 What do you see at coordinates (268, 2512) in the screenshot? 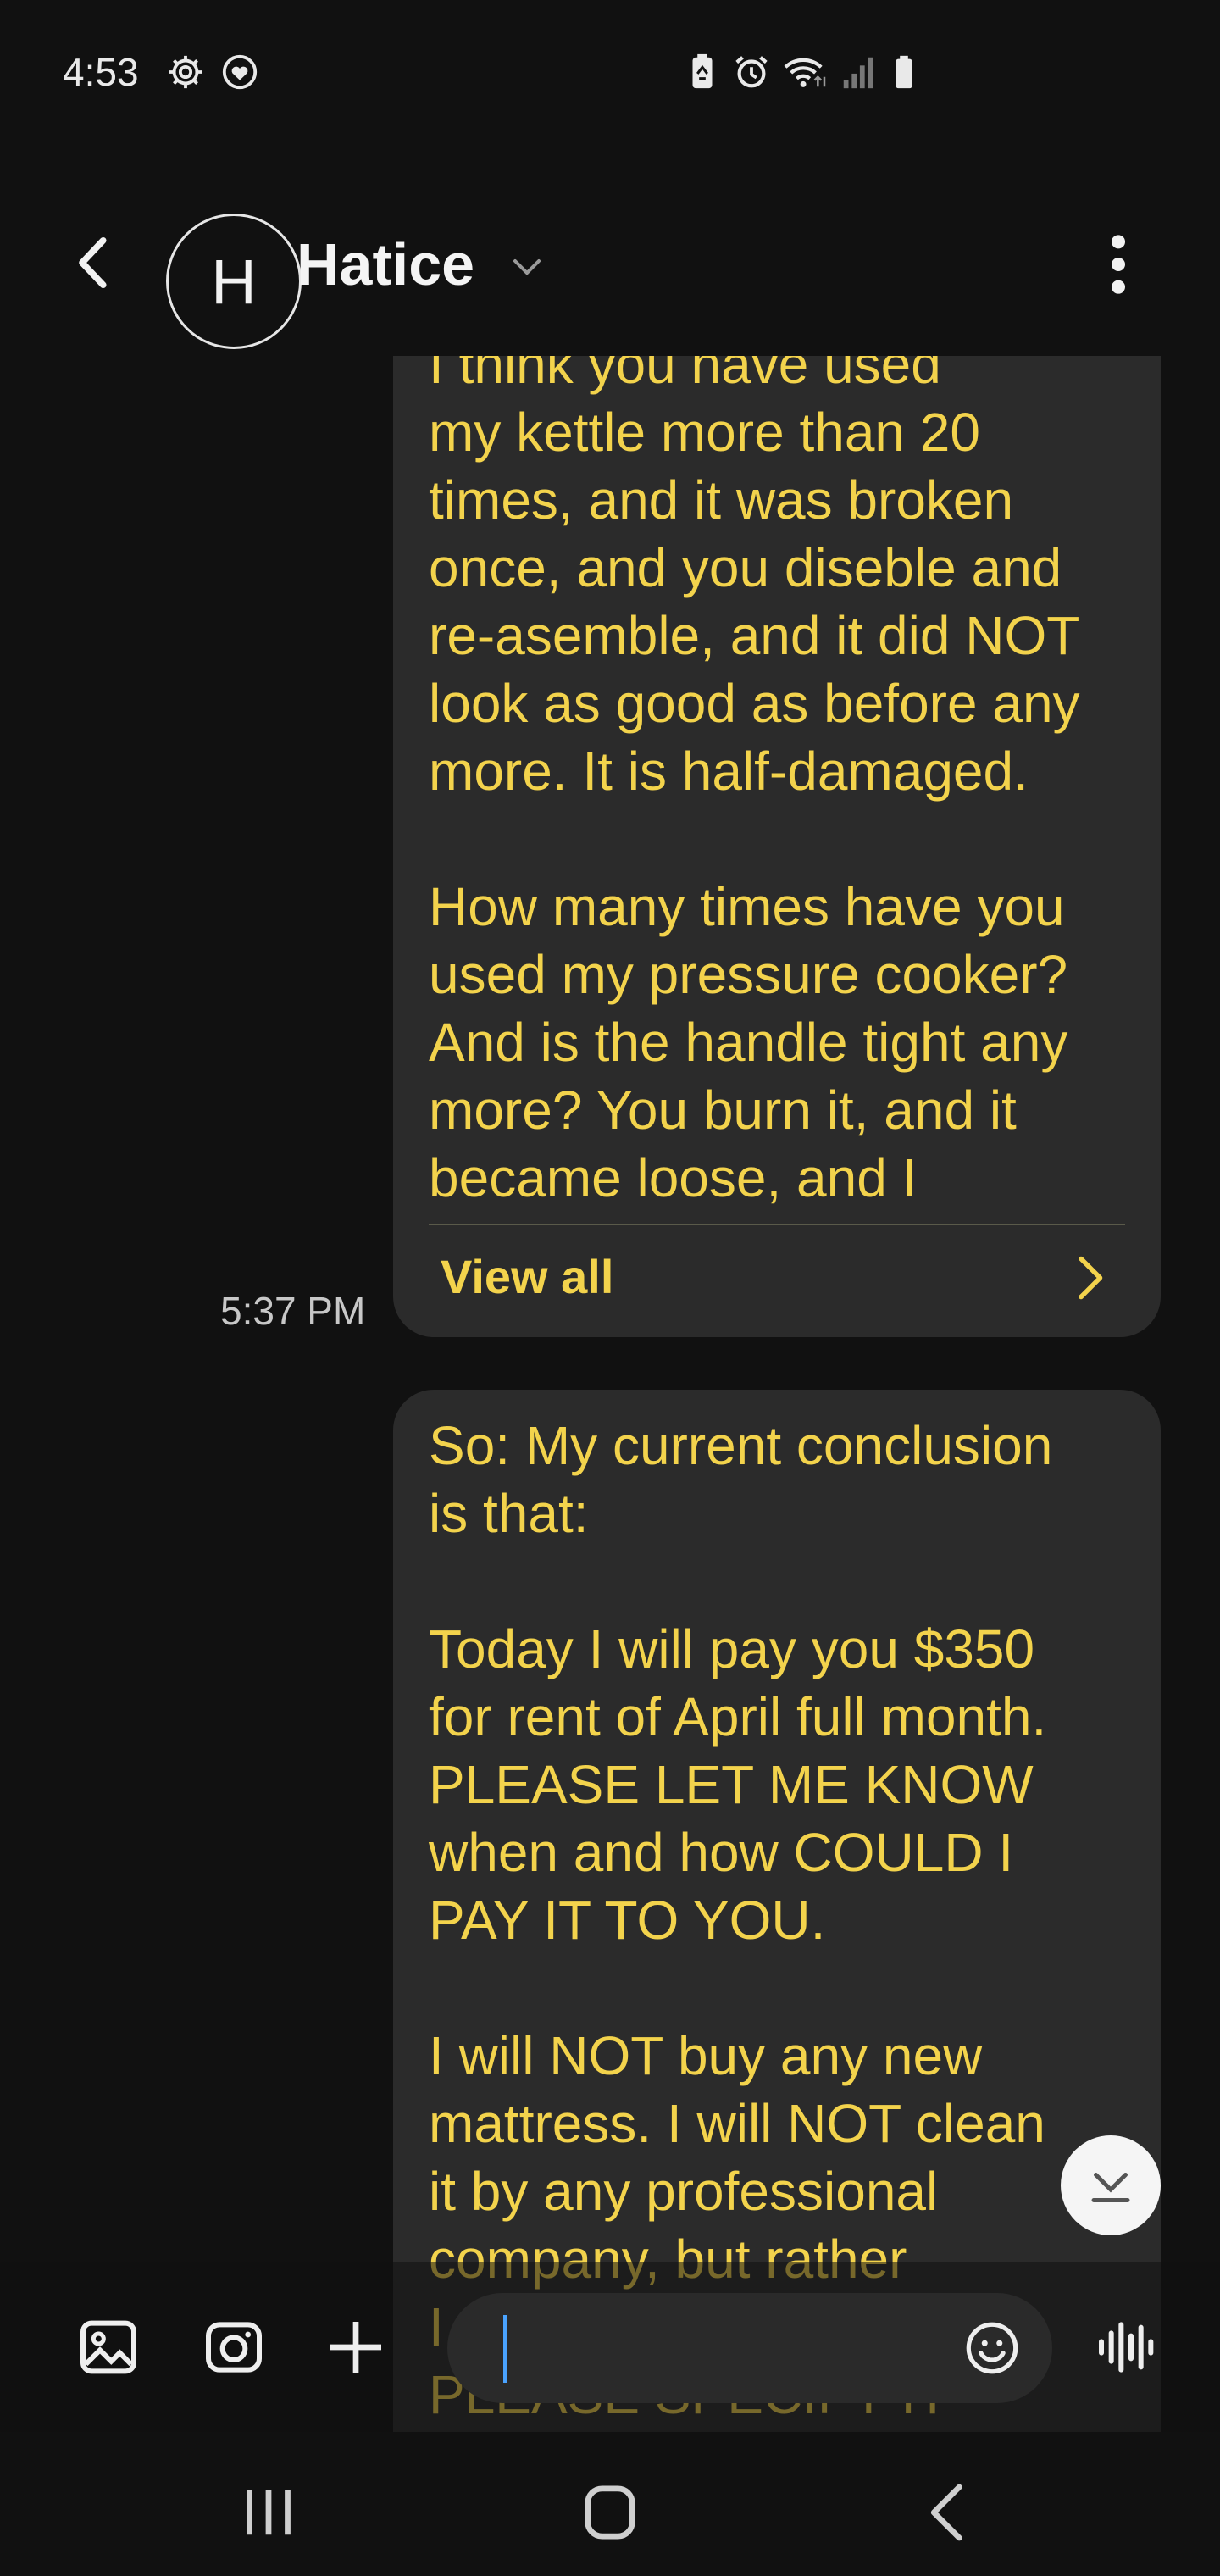
I see `recent-apps-icon` at bounding box center [268, 2512].